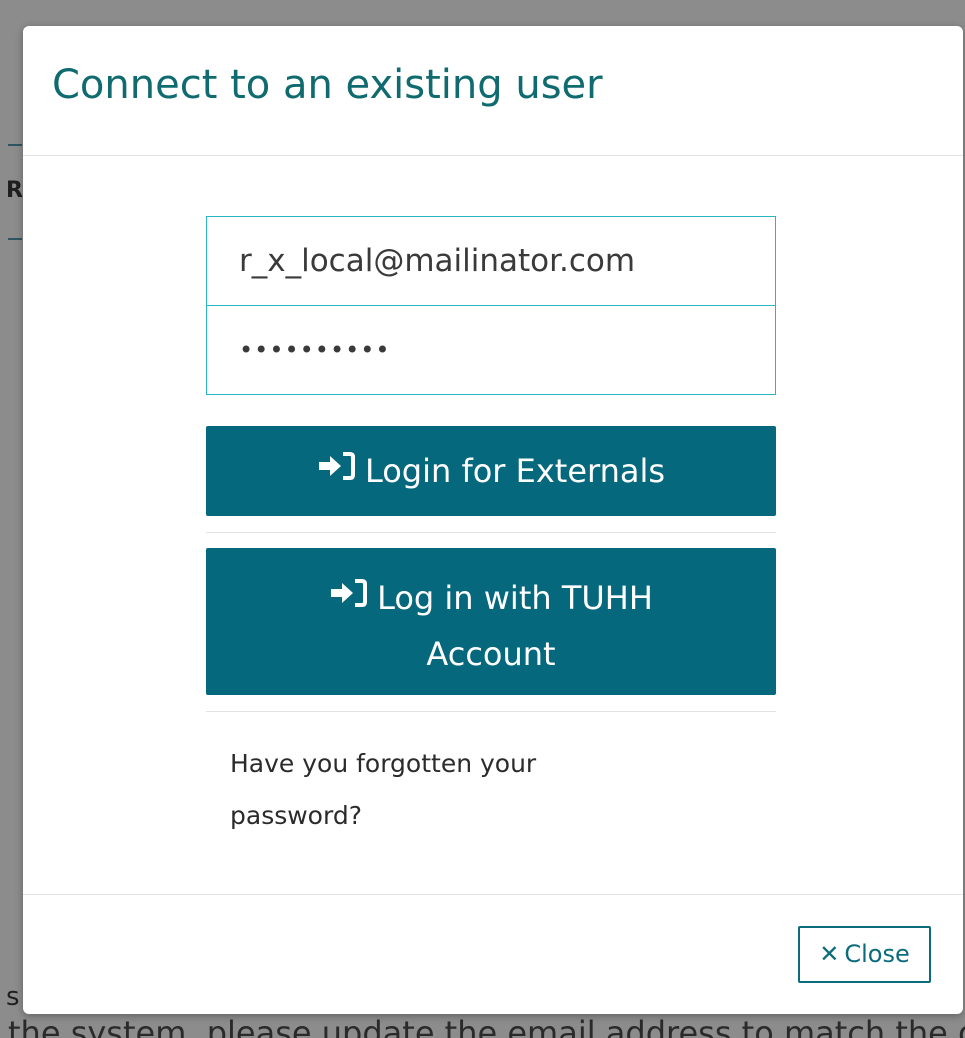  I want to click on modal-header: Connect to an existing user, so click(493, 91).